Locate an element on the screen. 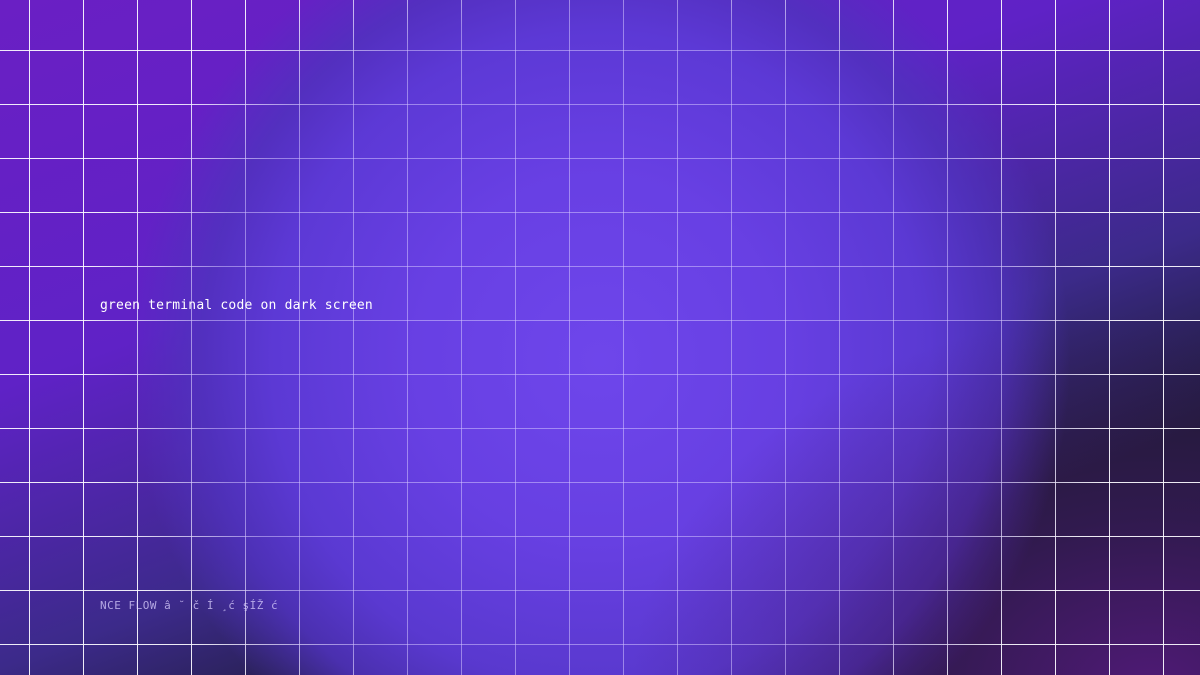  footer-text: NCE FLOW â ˘ č Í ¸ć şÍŽ ć is located at coordinates (189, 605).